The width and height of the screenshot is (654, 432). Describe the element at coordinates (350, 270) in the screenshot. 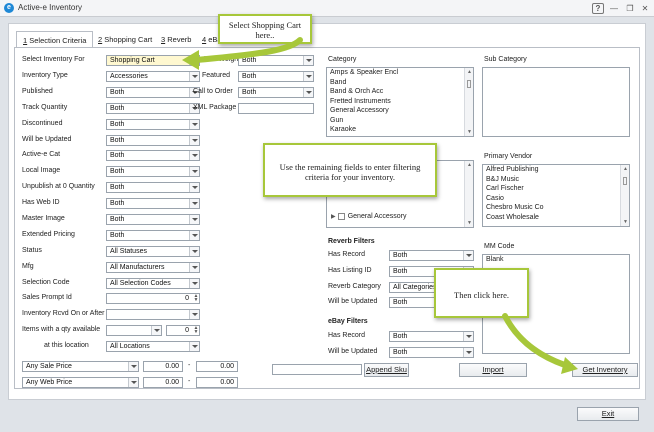

I see `reverb-filter-label: Has Listing ID` at that location.